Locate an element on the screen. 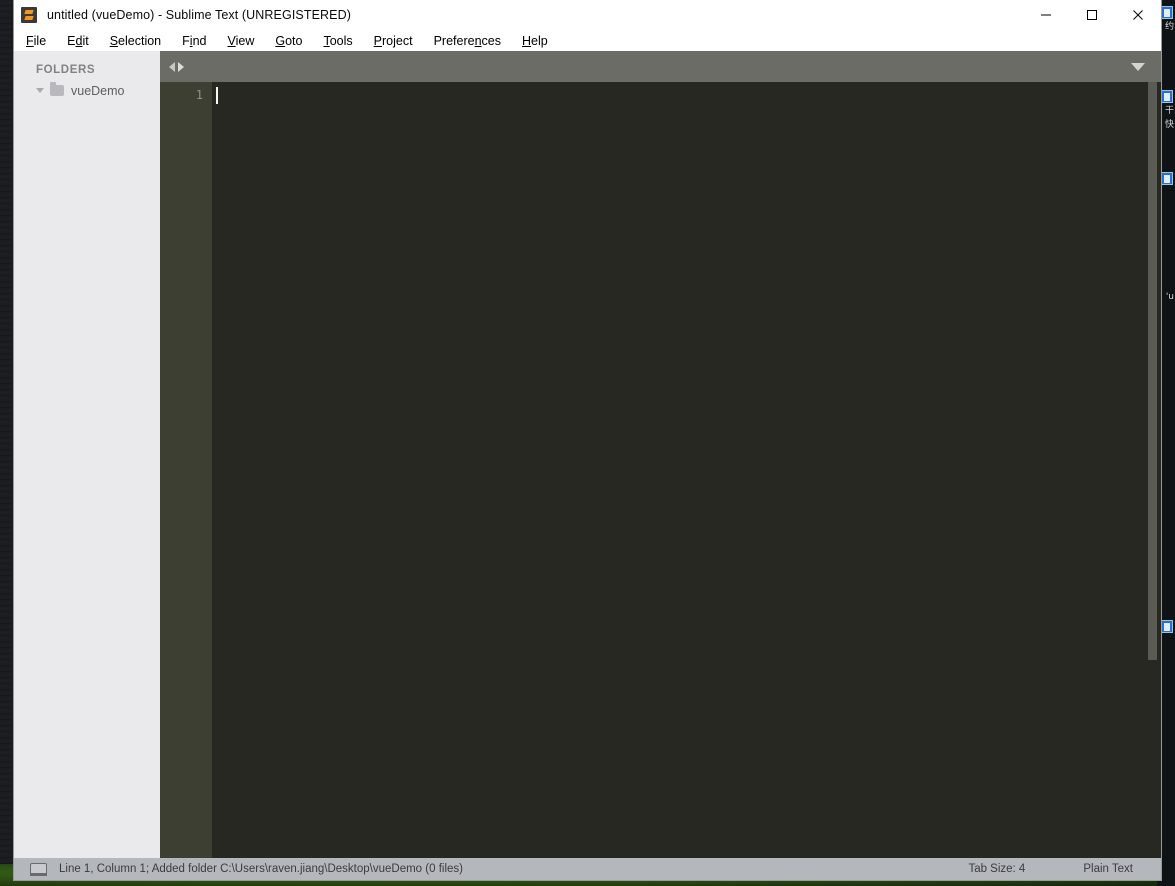 The height and width of the screenshot is (886, 1175). maximize-icon is located at coordinates (1092, 15).